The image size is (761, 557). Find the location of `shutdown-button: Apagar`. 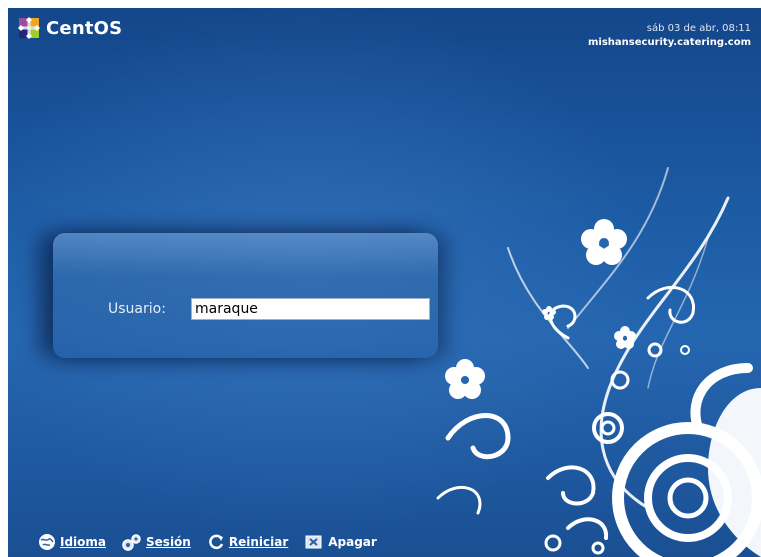

shutdown-button: Apagar is located at coordinates (340, 542).